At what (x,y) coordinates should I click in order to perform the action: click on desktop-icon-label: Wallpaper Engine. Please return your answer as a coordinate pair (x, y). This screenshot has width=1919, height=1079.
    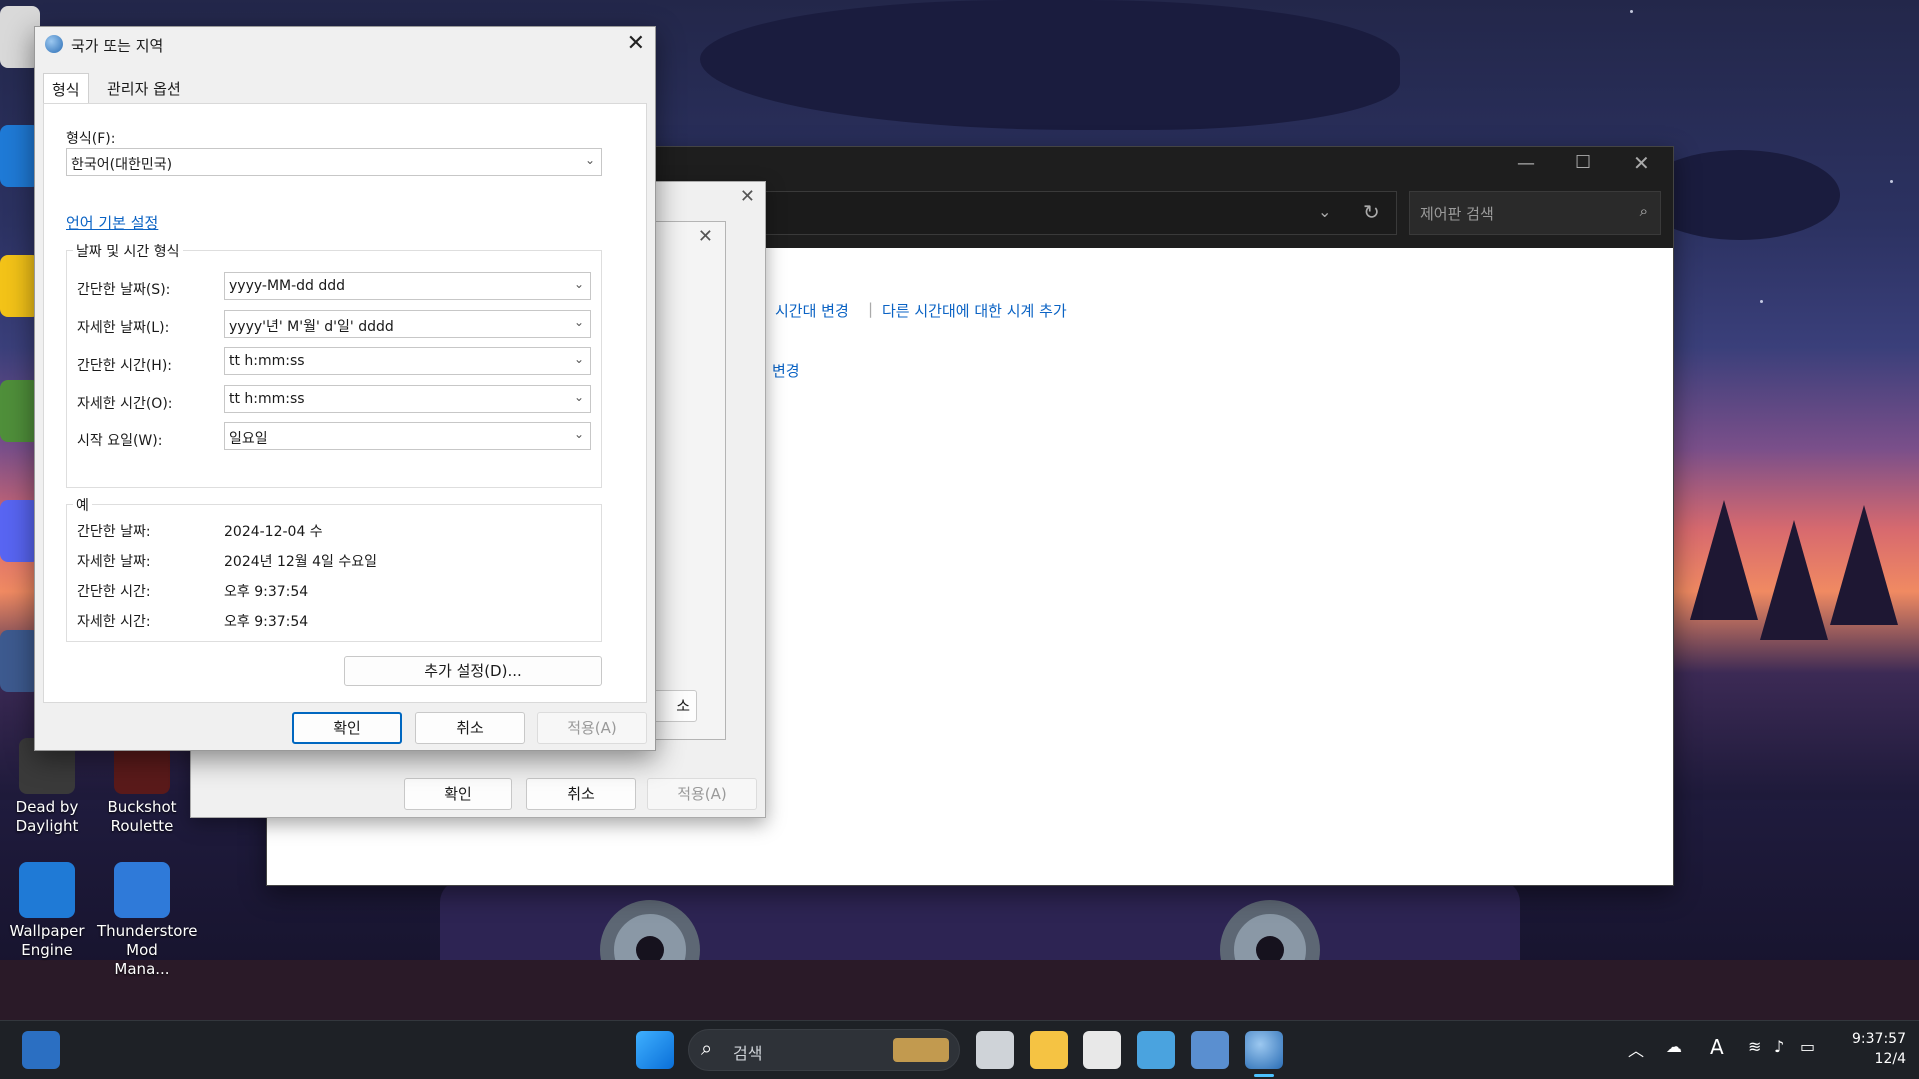
    Looking at the image, I should click on (47, 940).